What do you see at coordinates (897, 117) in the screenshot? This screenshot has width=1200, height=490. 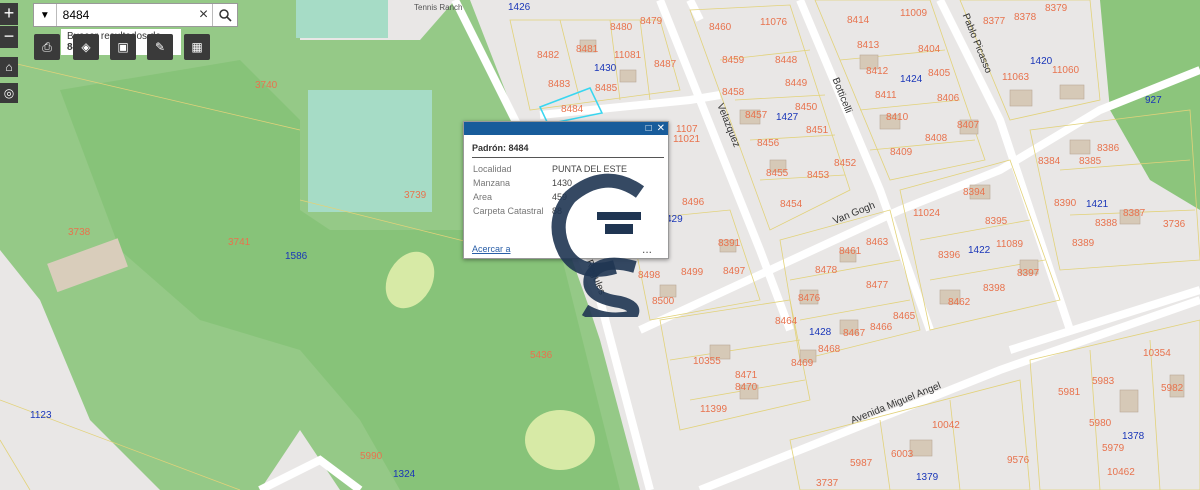 I see `parcel-label: 8410` at bounding box center [897, 117].